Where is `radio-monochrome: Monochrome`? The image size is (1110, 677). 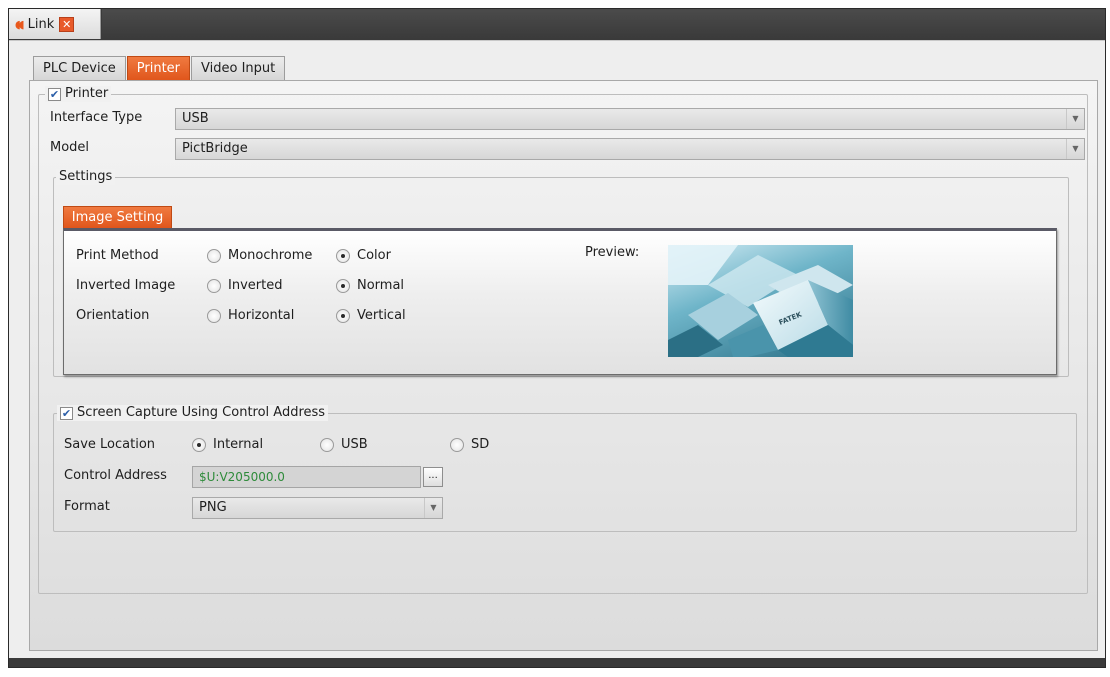 radio-monochrome: Monochrome is located at coordinates (259, 255).